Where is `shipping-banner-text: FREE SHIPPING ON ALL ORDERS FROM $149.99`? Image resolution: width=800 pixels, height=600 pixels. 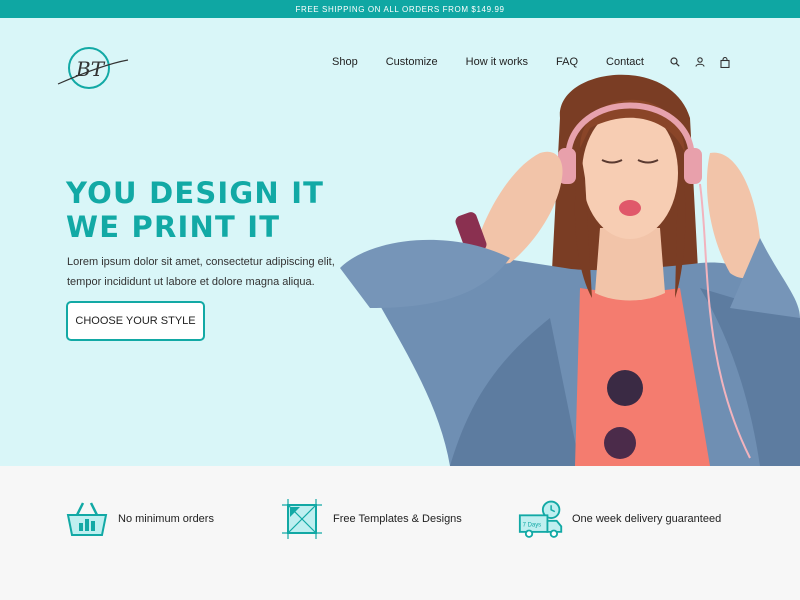 shipping-banner-text: FREE SHIPPING ON ALL ORDERS FROM $149.99 is located at coordinates (400, 9).